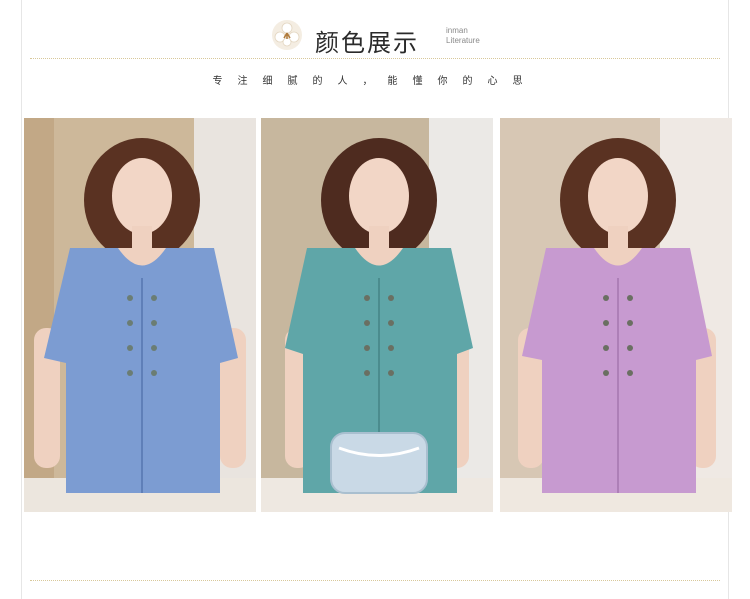 The height and width of the screenshot is (599, 750). What do you see at coordinates (375, 58) in the screenshot?
I see `top-divider` at bounding box center [375, 58].